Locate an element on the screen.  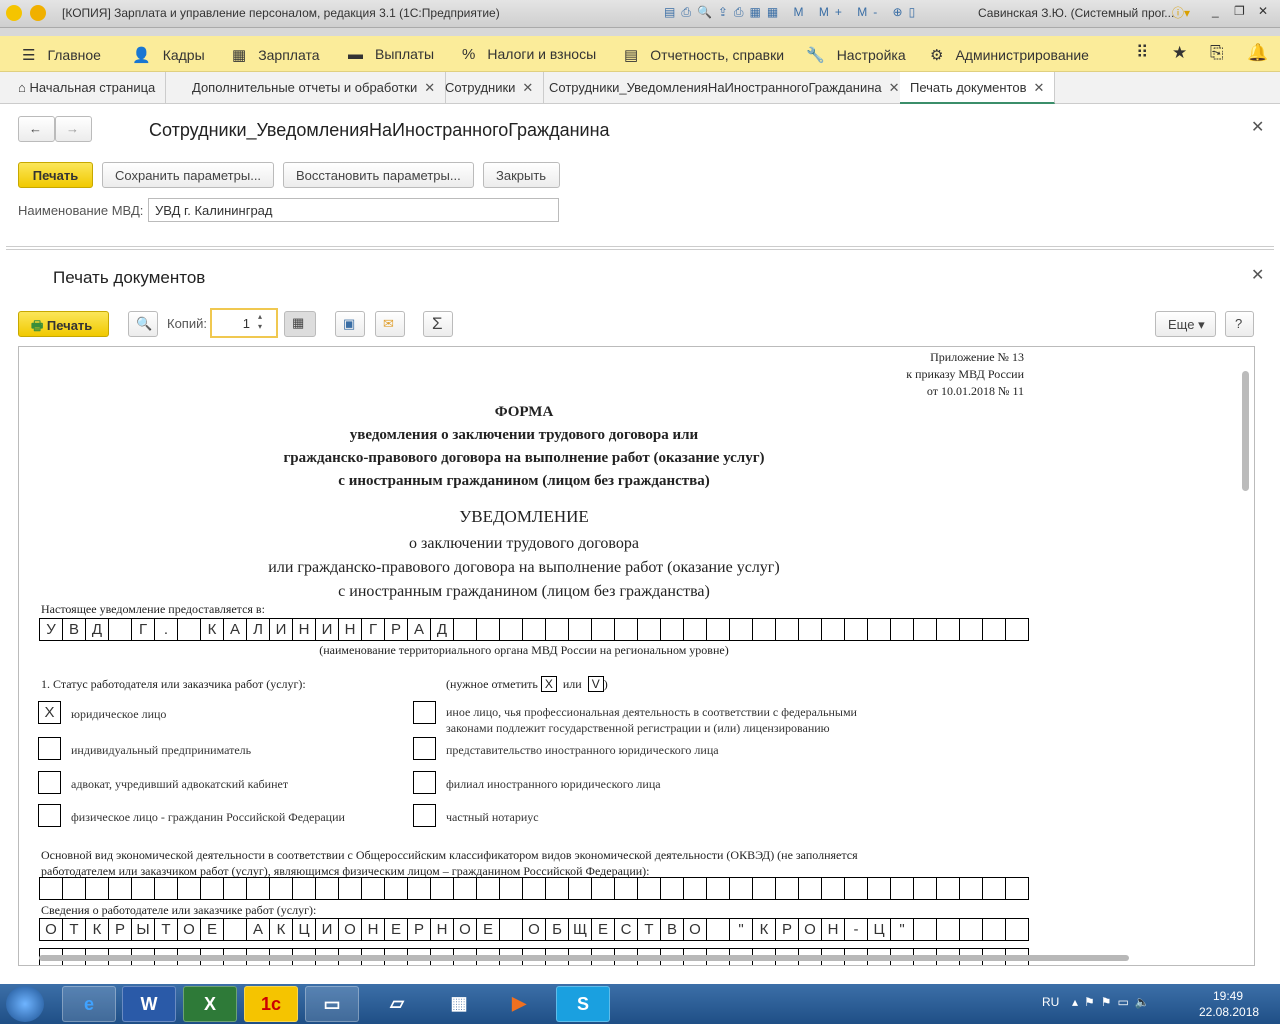
form-cell: . is located at coordinates (166, 629).